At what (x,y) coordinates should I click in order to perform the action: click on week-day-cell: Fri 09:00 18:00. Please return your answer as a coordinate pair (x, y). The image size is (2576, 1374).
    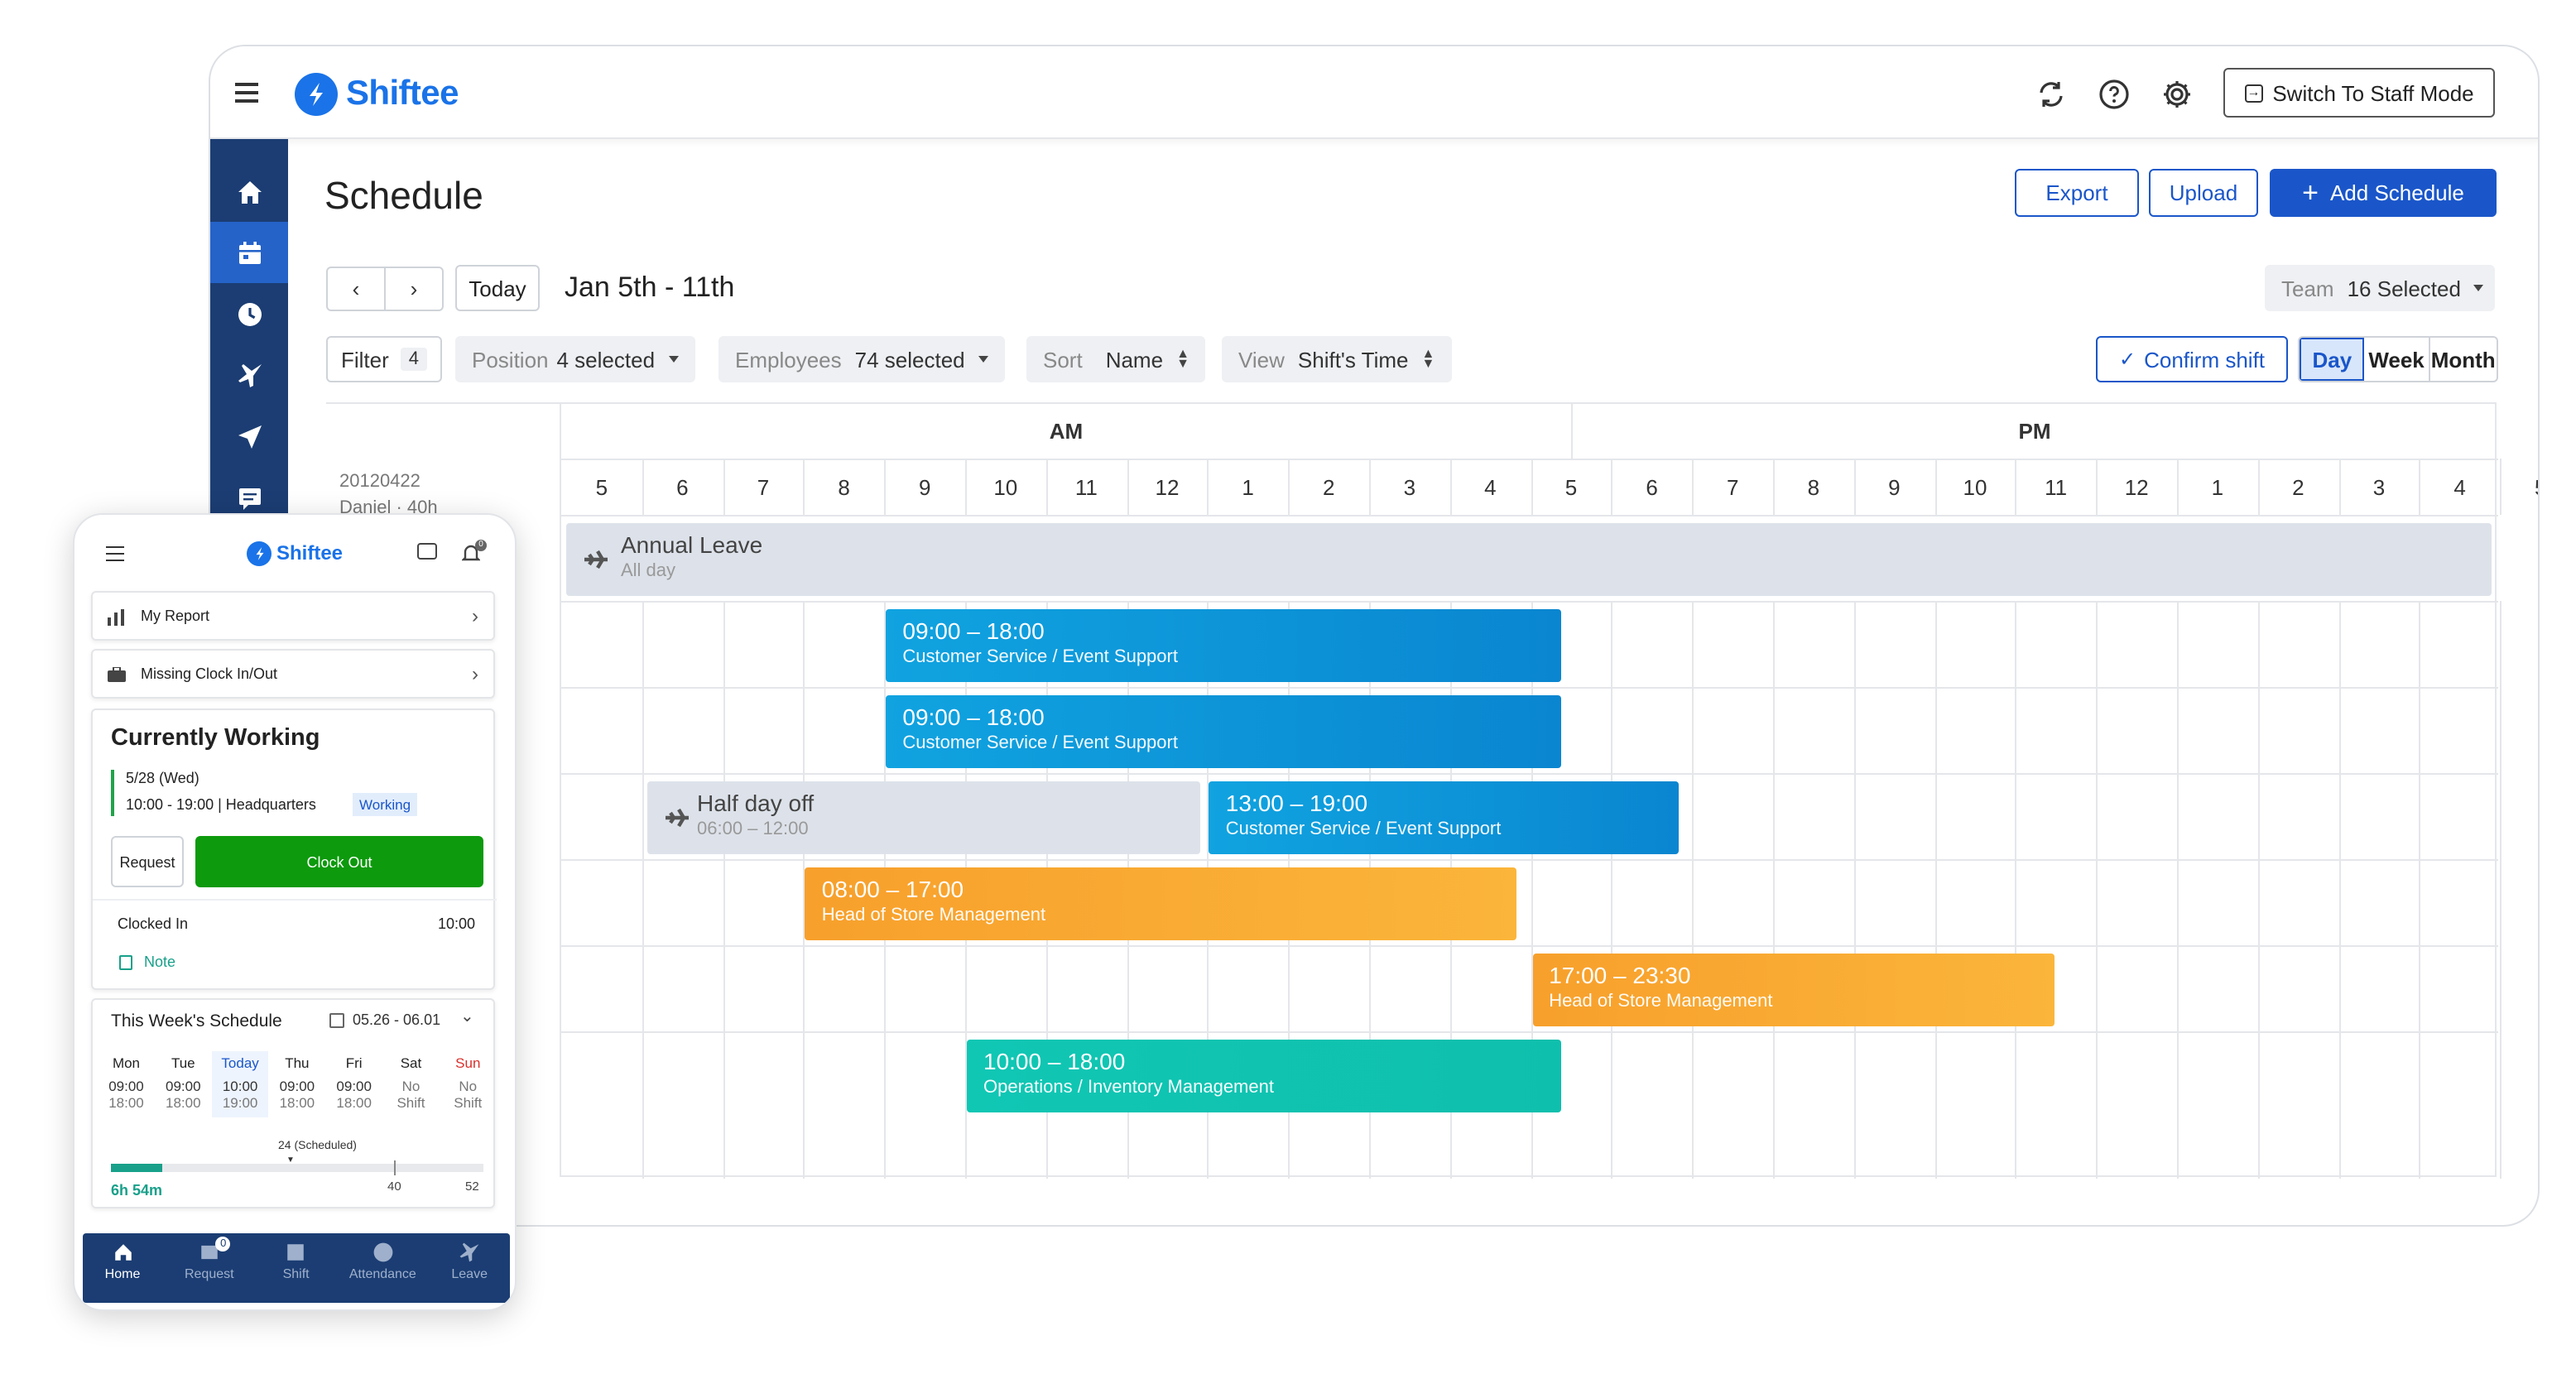
    Looking at the image, I should click on (353, 1084).